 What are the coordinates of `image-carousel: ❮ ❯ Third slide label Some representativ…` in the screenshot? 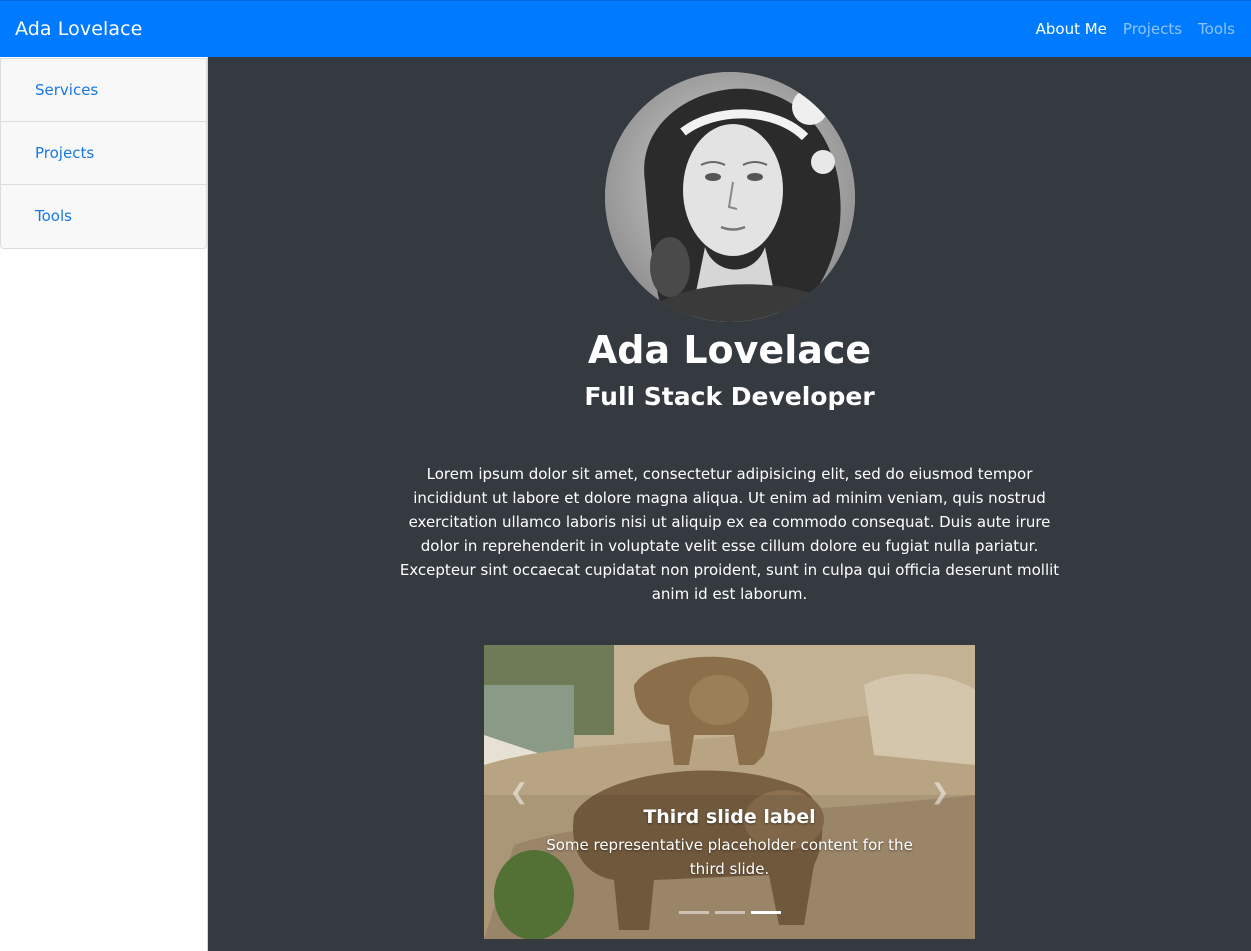 It's located at (729, 792).